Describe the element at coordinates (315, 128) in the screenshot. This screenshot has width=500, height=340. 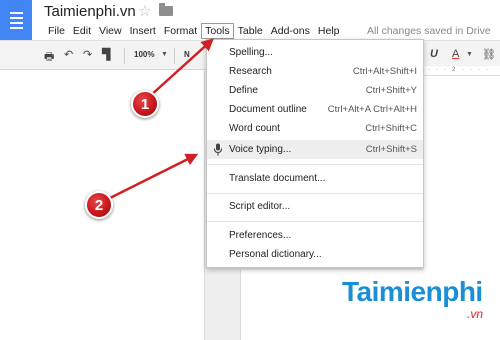
I see `menu-item-word-count: Word count Ctrl+Shift+C` at that location.